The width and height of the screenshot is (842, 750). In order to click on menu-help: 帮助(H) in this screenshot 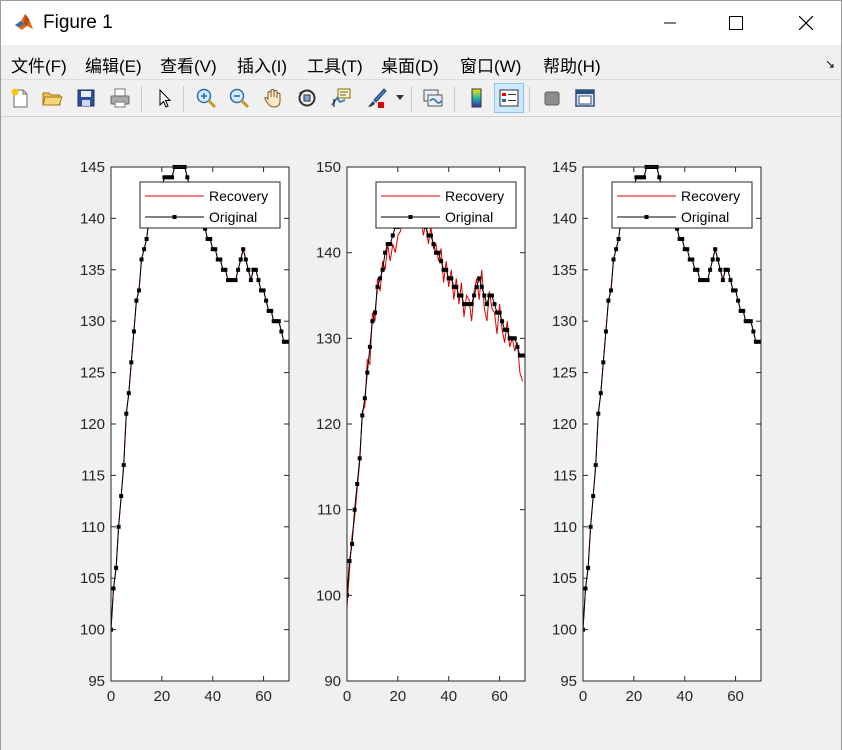, I will do `click(572, 64)`.